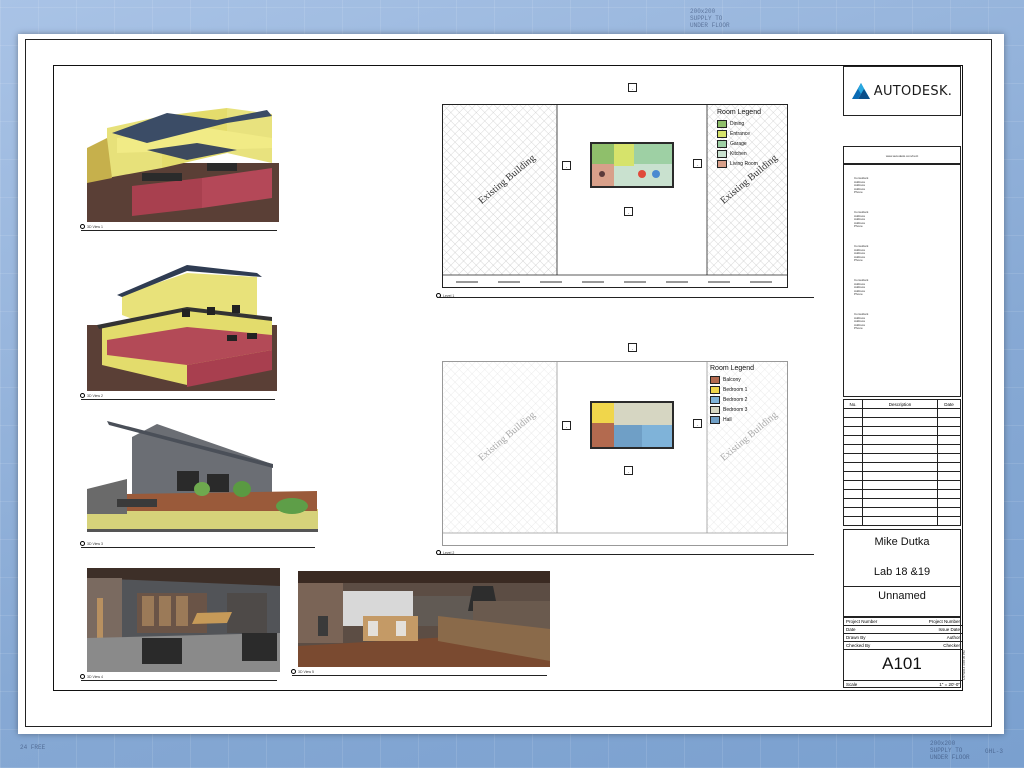 The image size is (1024, 768). What do you see at coordinates (902, 155) in the screenshot?
I see `website-box: www.autodesk.com/revit` at bounding box center [902, 155].